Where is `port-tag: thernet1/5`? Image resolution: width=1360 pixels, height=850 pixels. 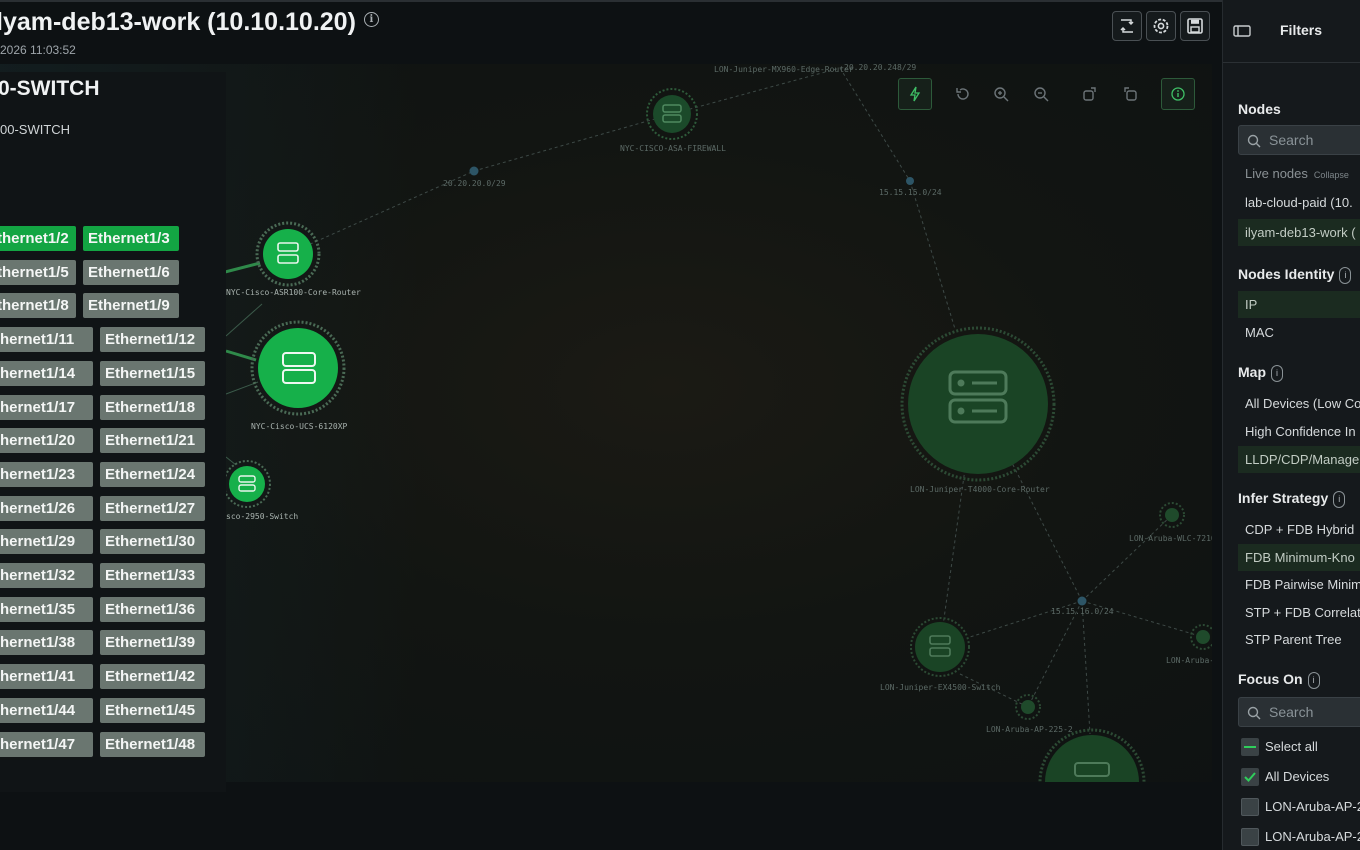
port-tag: thernet1/5 is located at coordinates (38, 272).